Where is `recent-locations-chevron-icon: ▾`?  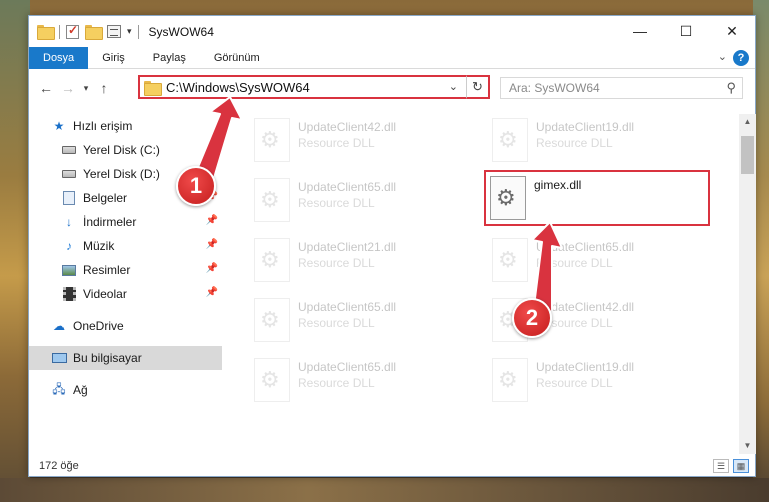
recent-locations-chevron-icon: ▾ is located at coordinates (86, 88).